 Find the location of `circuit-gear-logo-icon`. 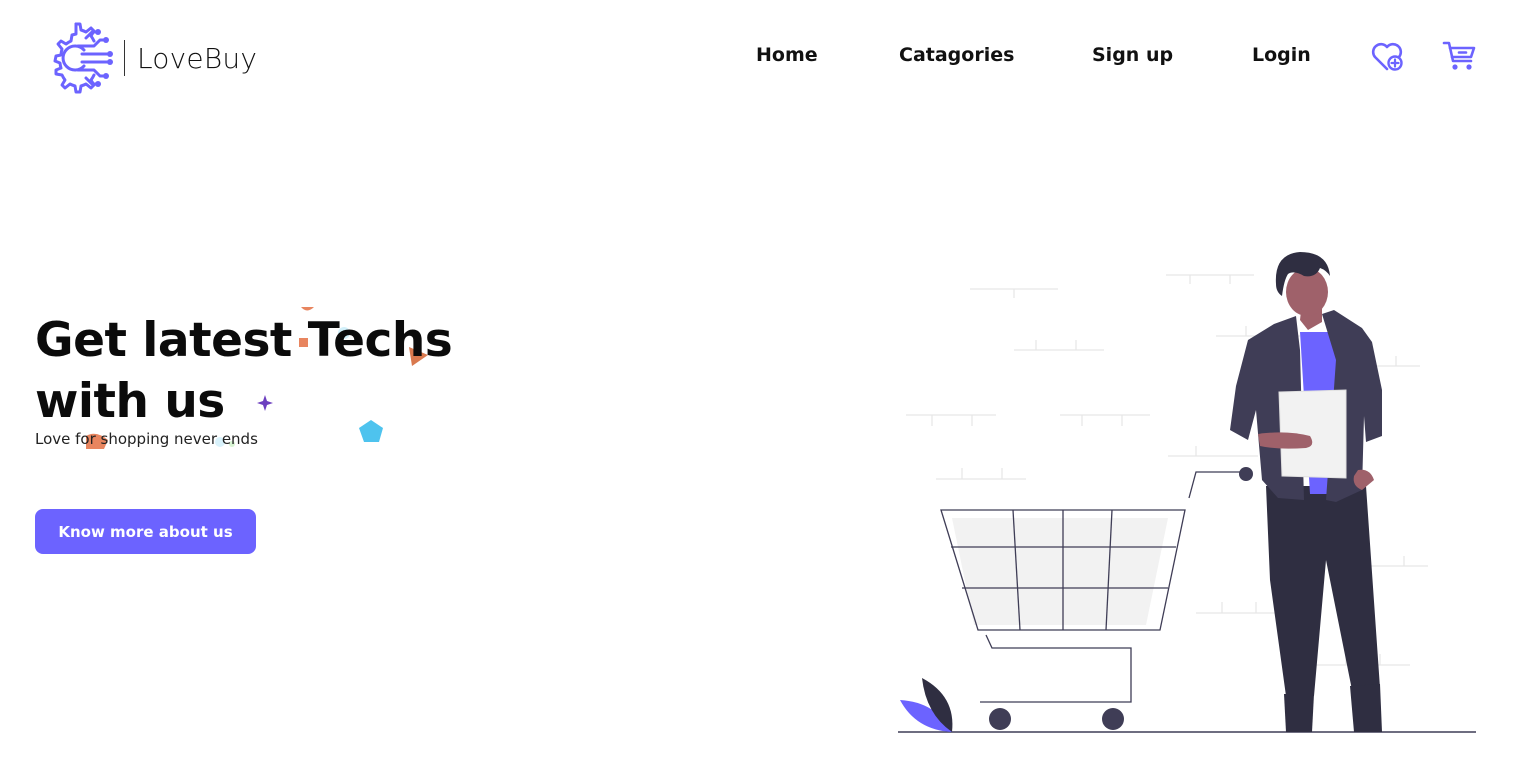

circuit-gear-logo-icon is located at coordinates (83, 58).